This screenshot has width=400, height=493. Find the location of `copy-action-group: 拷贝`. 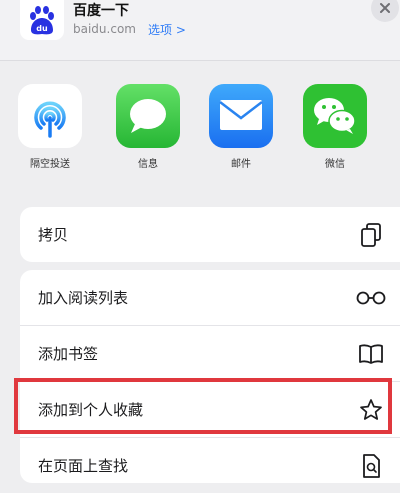

copy-action-group: 拷贝 is located at coordinates (210, 234).